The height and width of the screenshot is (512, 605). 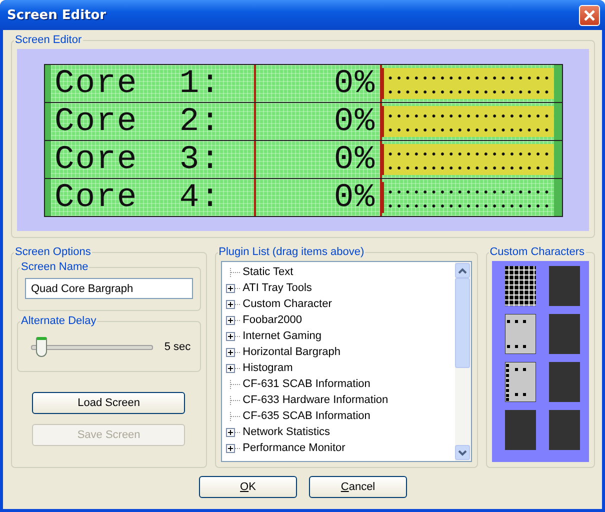 What do you see at coordinates (462, 452) in the screenshot?
I see `scroll-down-icon` at bounding box center [462, 452].